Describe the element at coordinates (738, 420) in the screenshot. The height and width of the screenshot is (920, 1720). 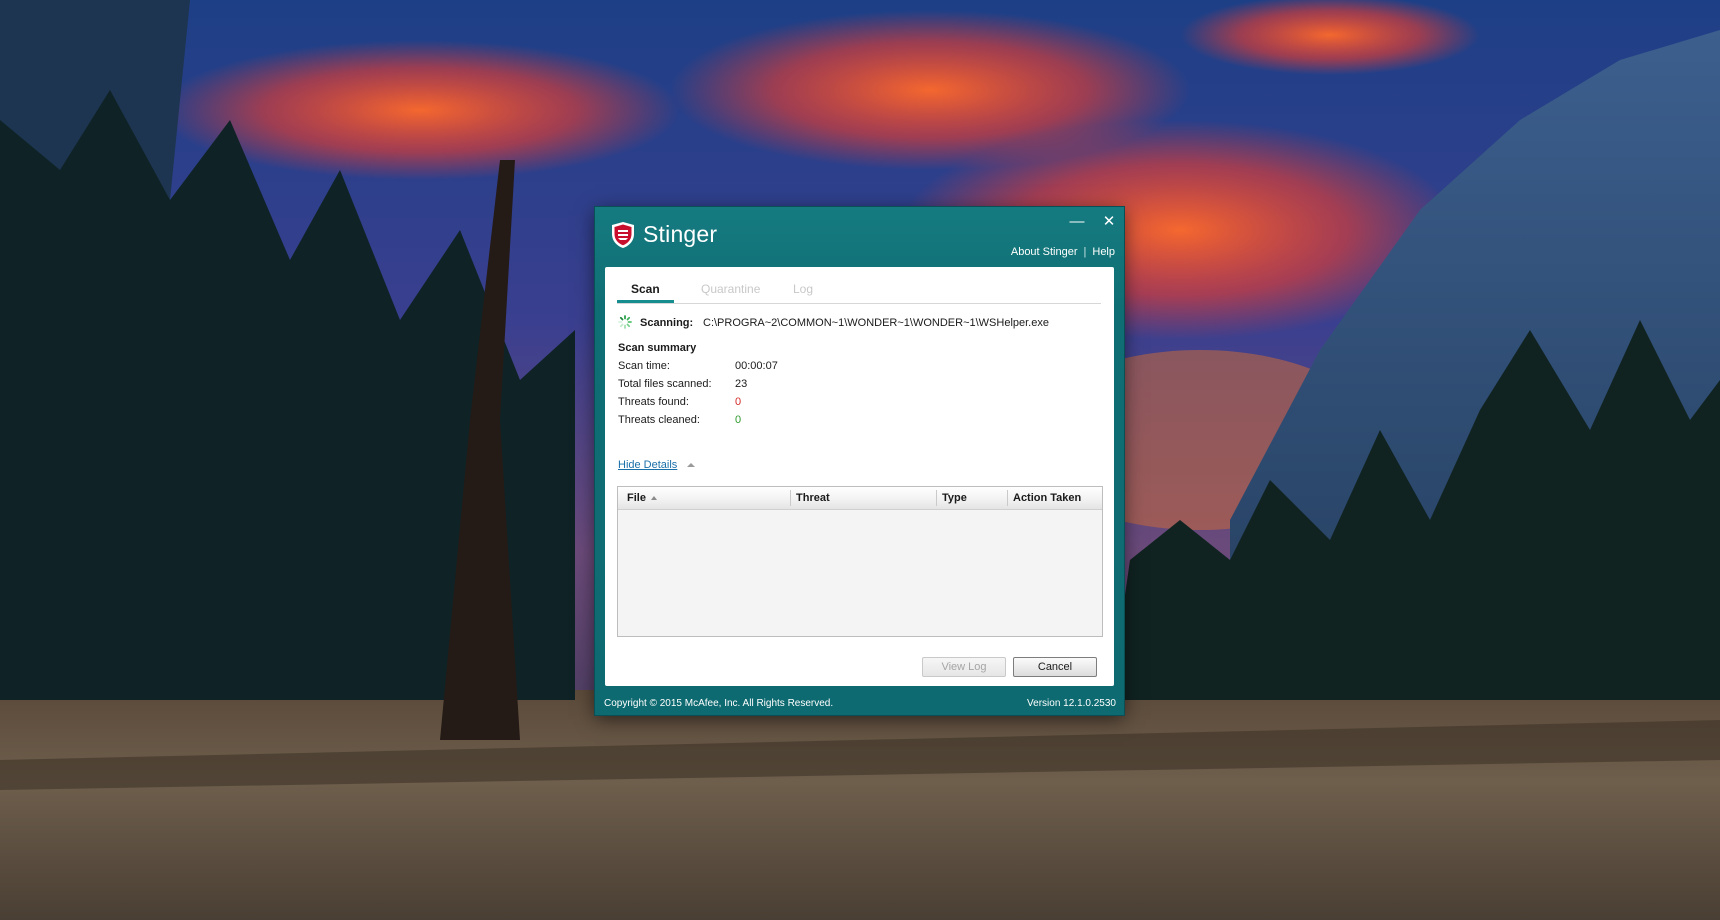
I see `summary-value-threats-cleaned: 0` at that location.